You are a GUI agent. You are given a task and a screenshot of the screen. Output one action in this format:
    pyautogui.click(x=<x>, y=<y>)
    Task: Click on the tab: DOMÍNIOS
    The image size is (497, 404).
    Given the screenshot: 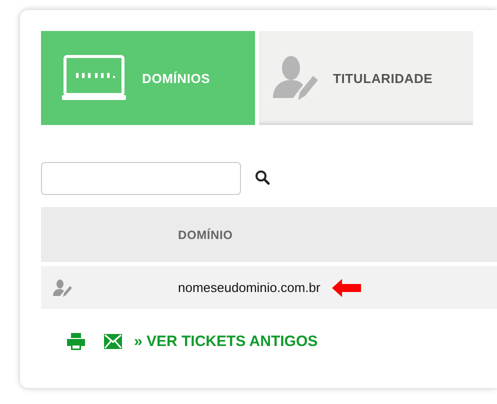 What is the action you would take?
    pyautogui.click(x=148, y=78)
    